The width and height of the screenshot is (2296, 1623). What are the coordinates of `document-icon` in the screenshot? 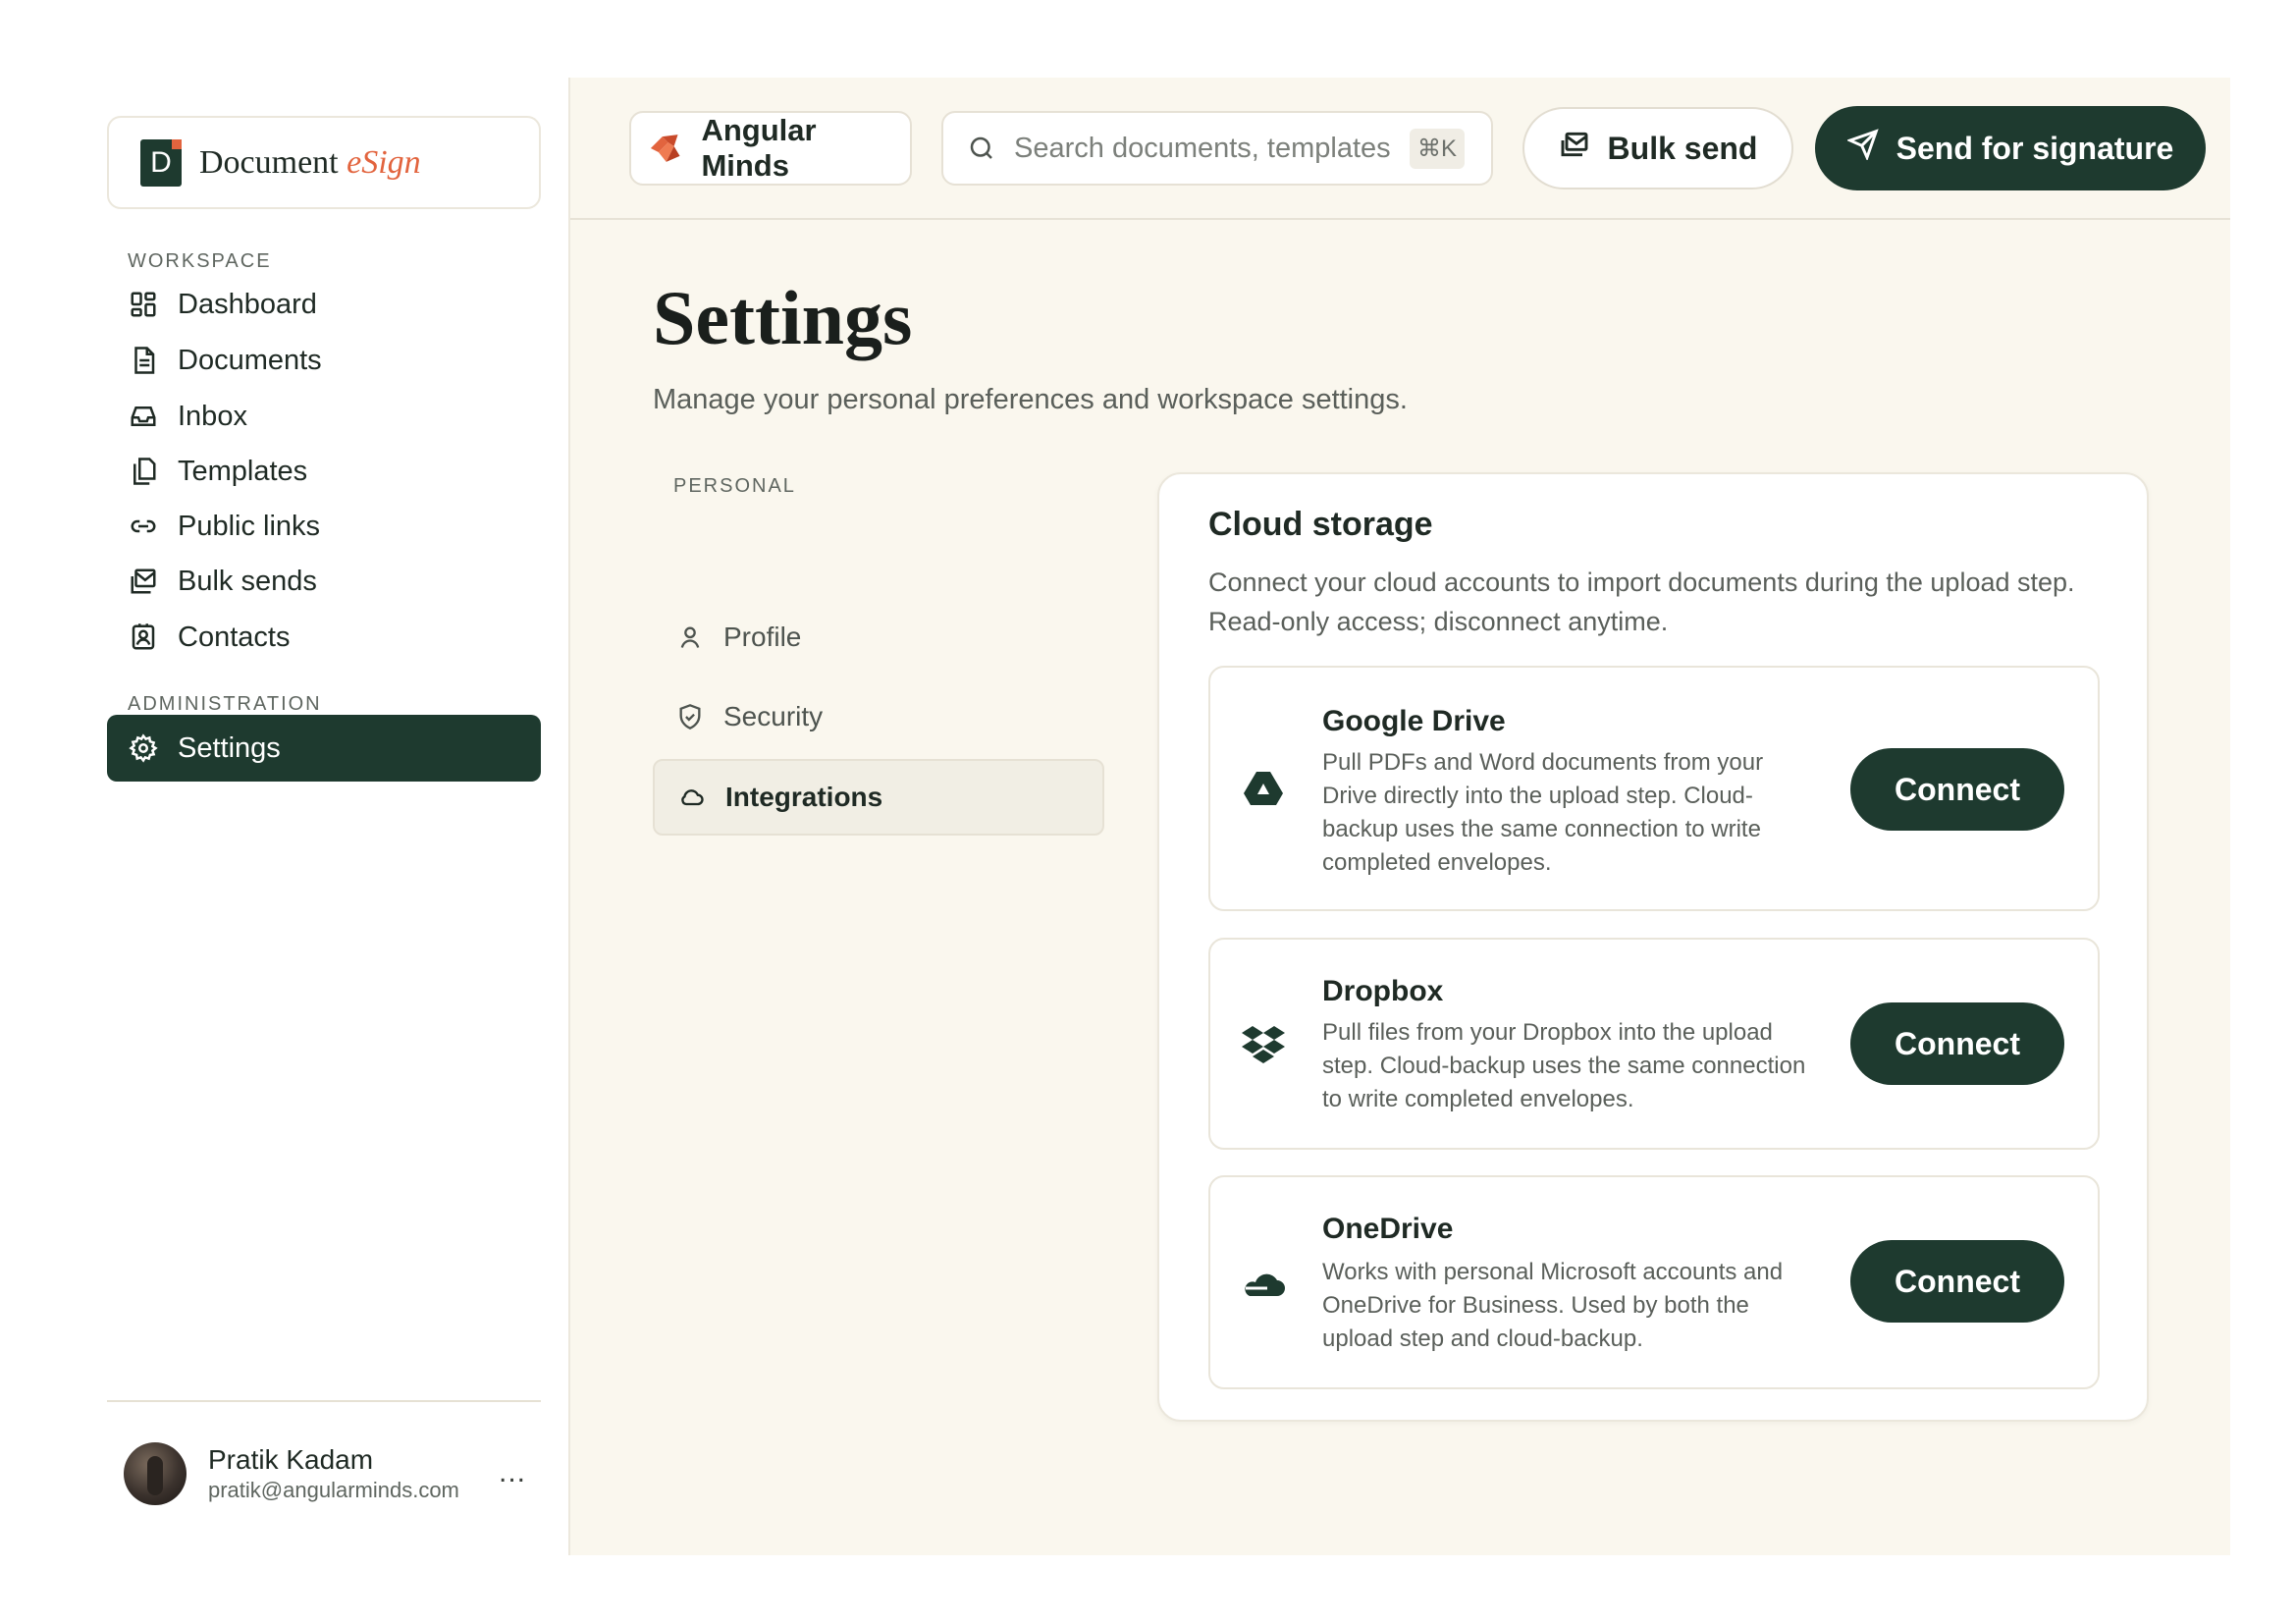 It's located at (143, 360).